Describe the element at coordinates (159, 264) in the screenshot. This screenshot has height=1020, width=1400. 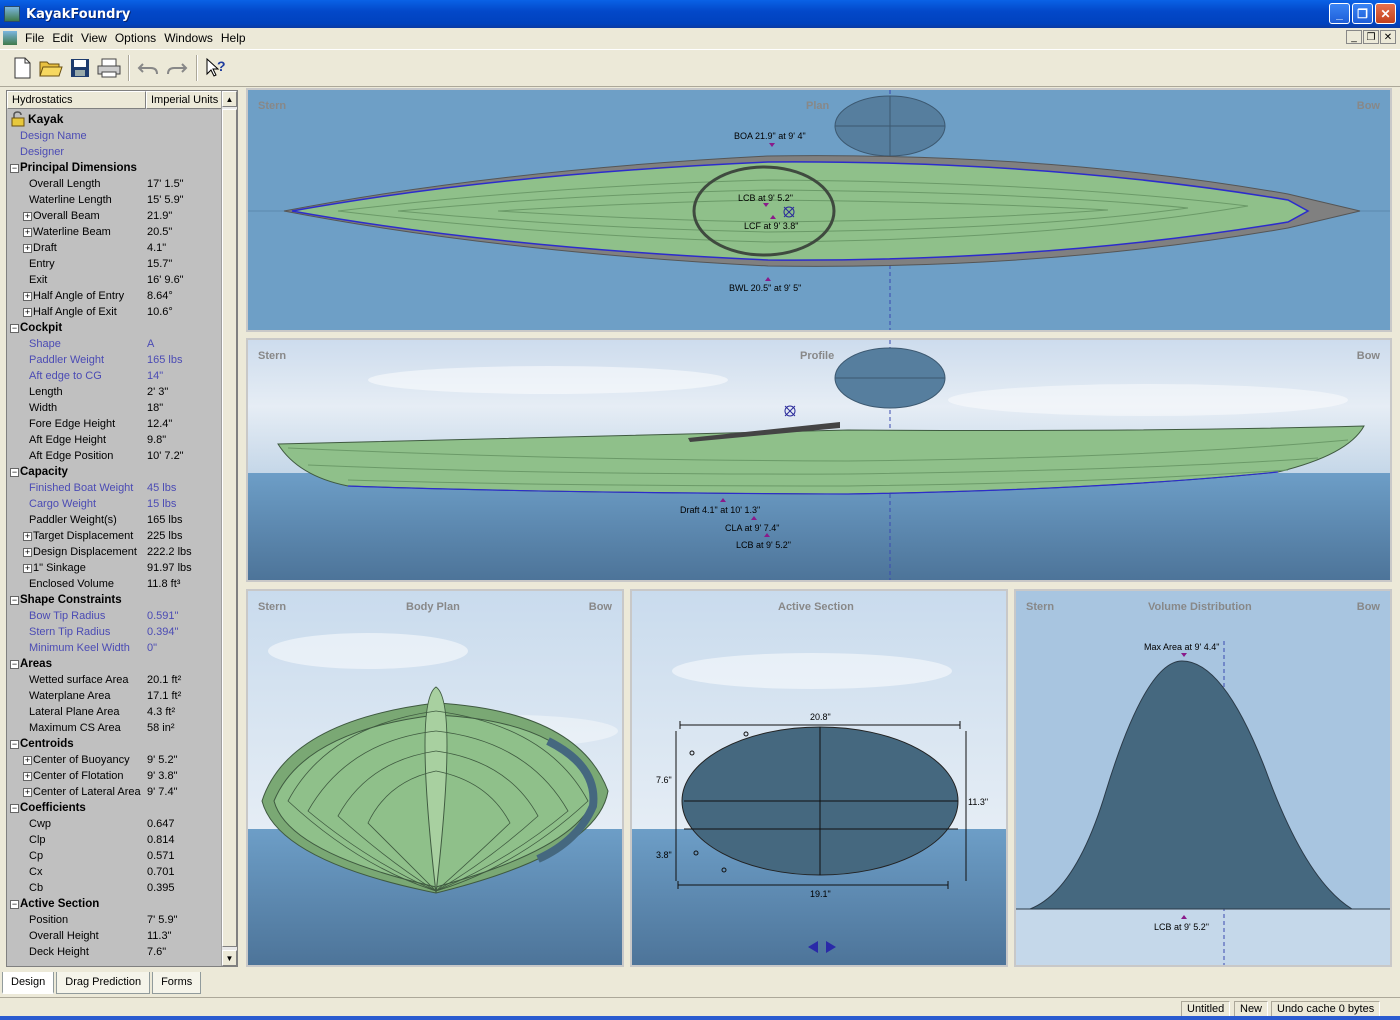
I see `property-value: 15.7"` at that location.